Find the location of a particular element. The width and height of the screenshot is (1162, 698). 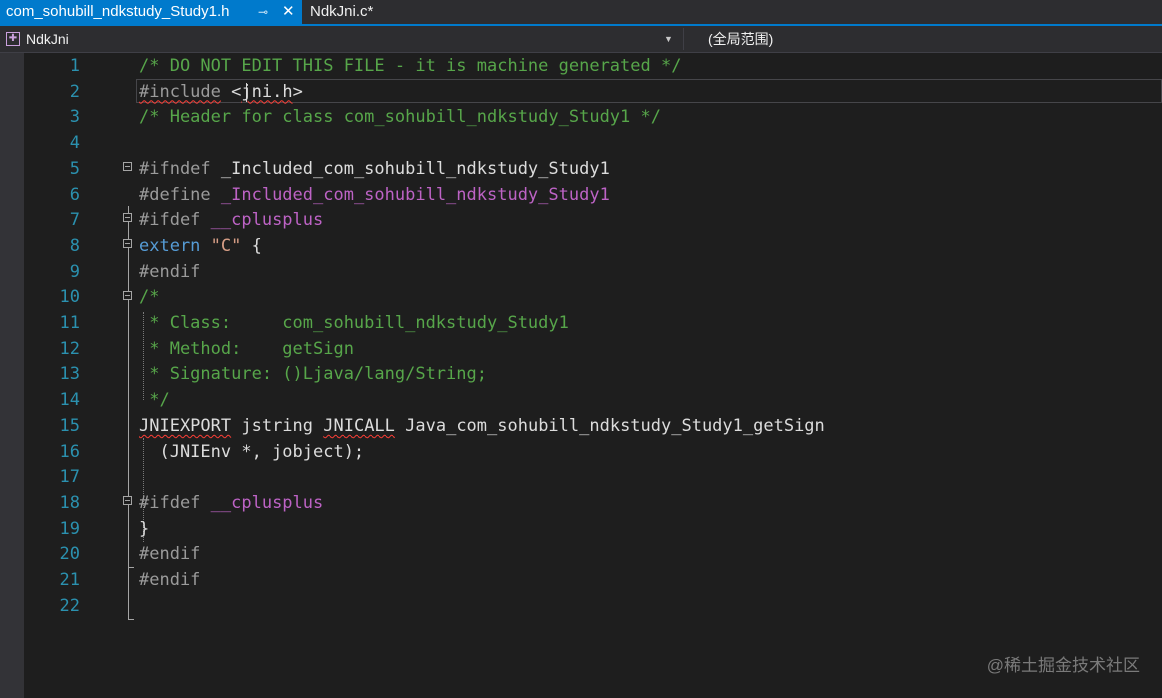

code-text: /* is located at coordinates (149, 297).